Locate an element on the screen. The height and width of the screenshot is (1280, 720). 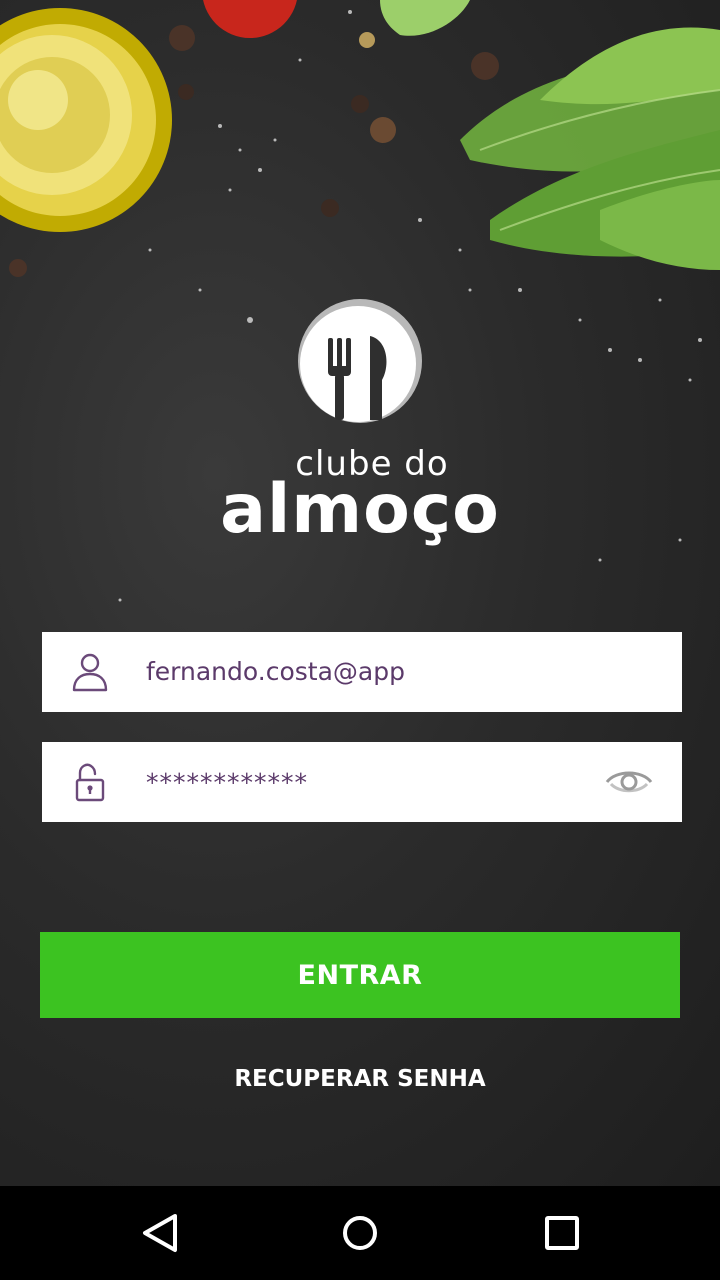
brand-name: almoço is located at coordinates (360, 509).